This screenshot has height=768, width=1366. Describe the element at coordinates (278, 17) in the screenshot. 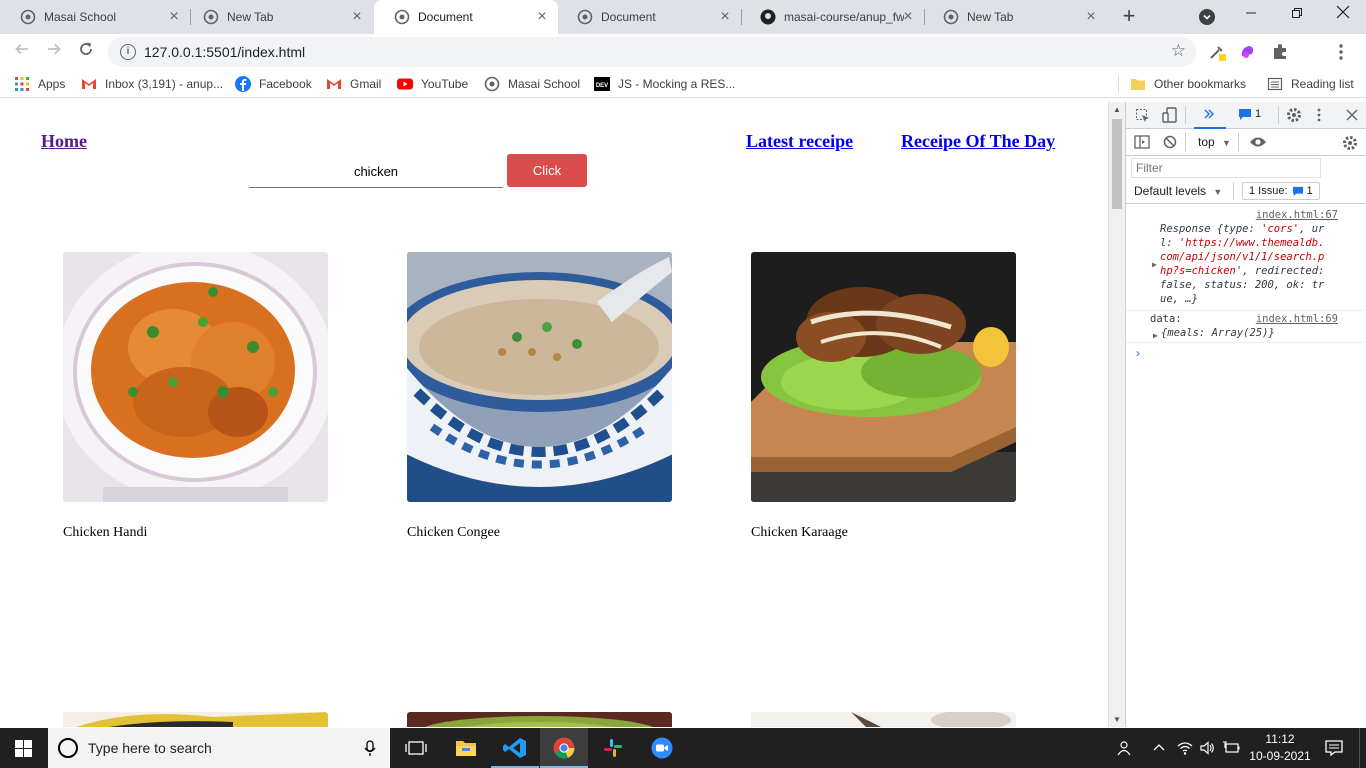

I see `tab-new-tab: New Tab ×` at that location.